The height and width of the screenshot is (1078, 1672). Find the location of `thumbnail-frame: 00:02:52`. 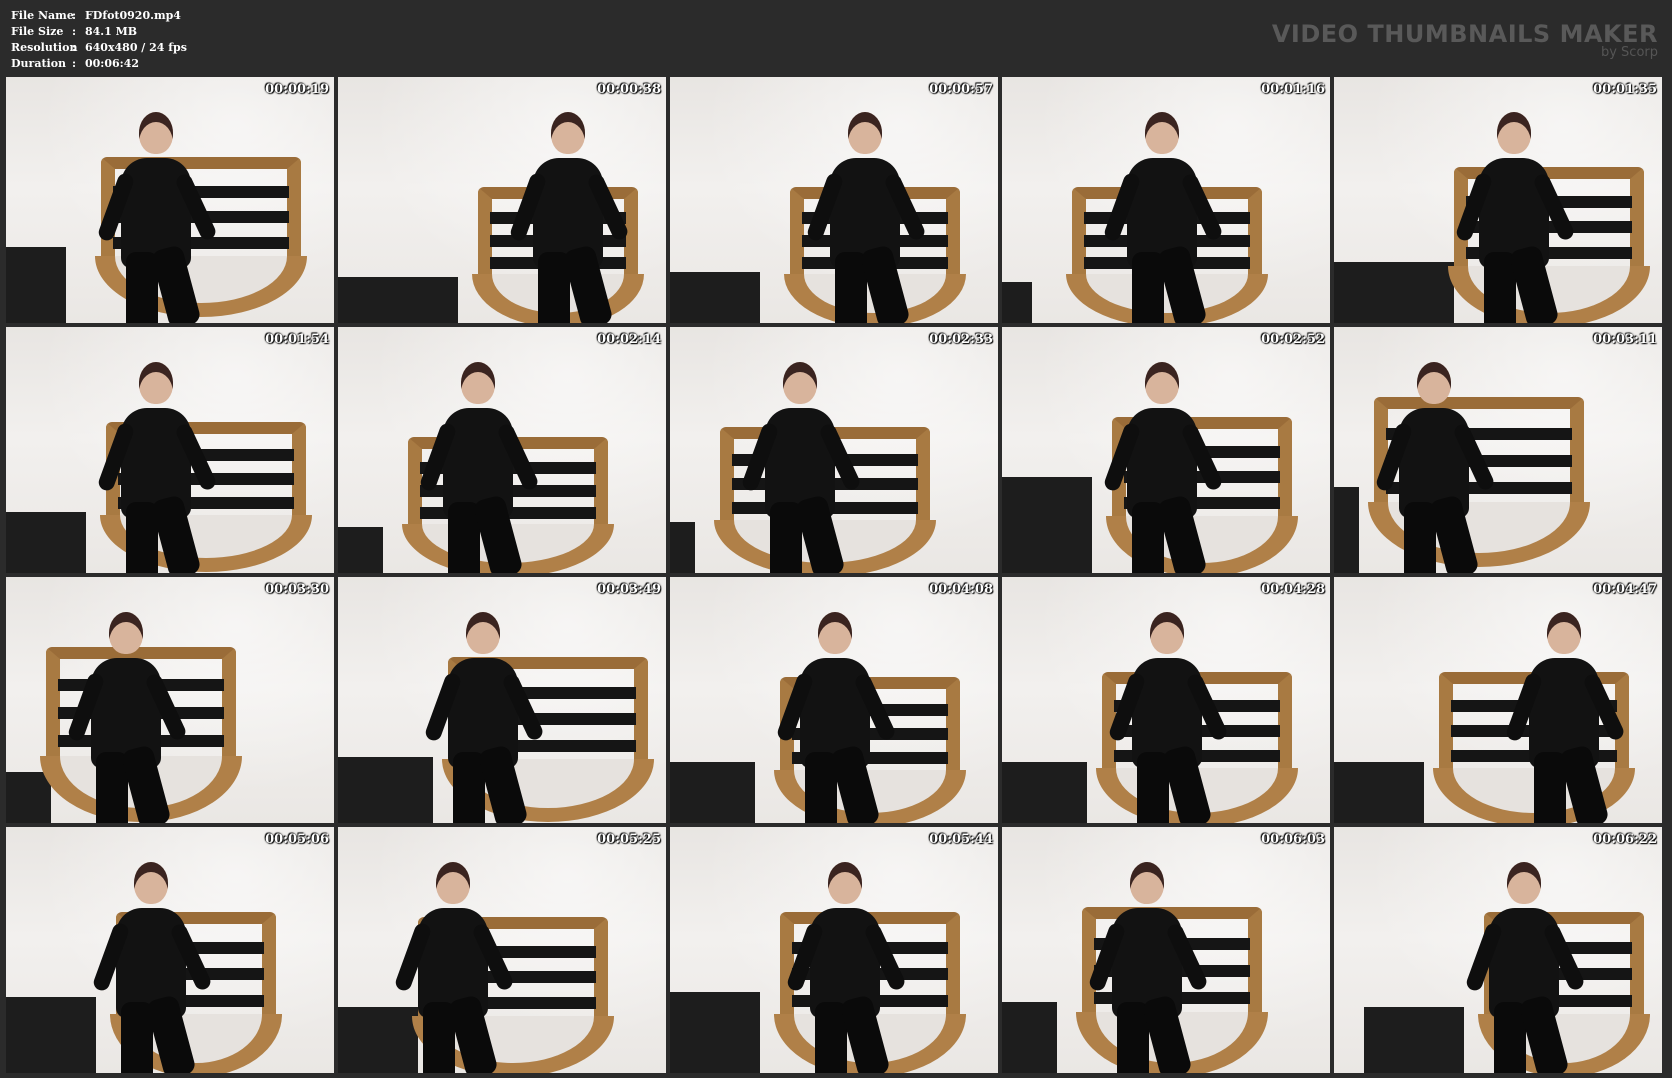

thumbnail-frame: 00:02:52 is located at coordinates (1166, 450).